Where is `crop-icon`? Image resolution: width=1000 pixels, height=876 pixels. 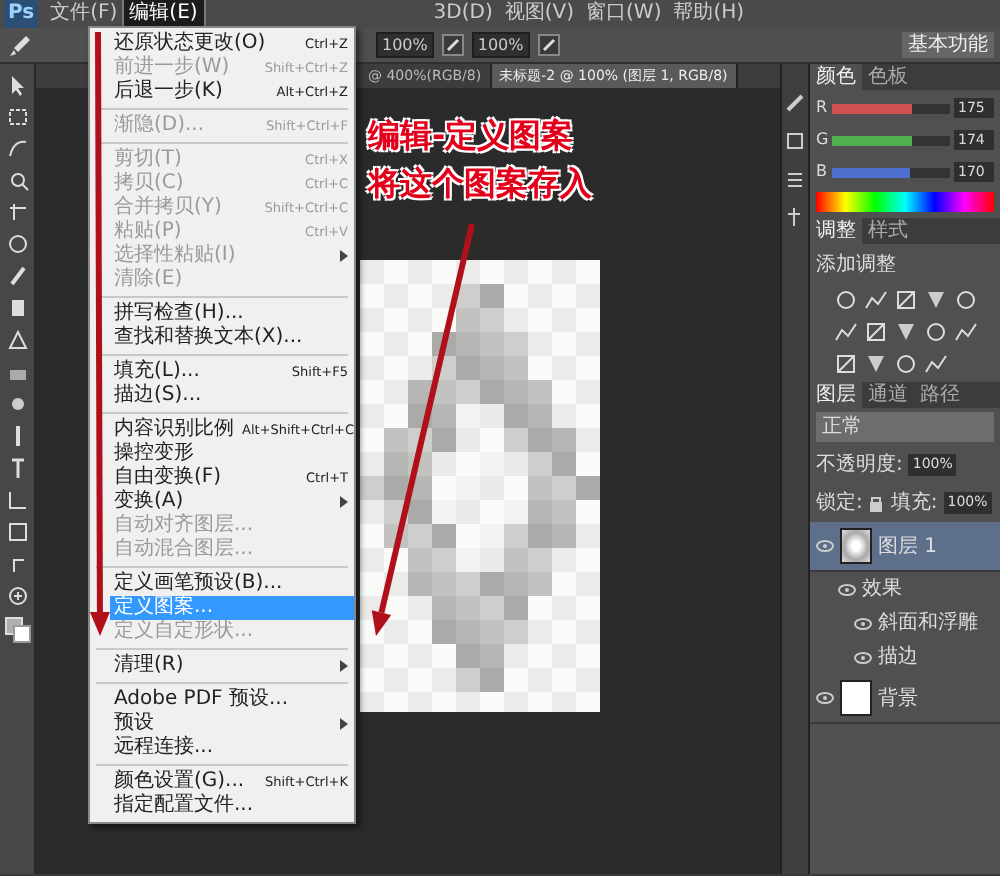
crop-icon is located at coordinates (17, 212).